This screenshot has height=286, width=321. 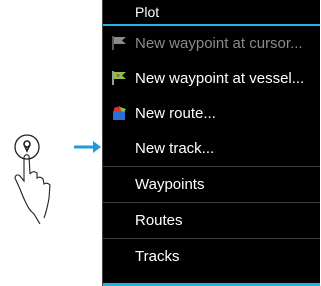 I want to click on location-pin-icon, so click(x=27, y=147).